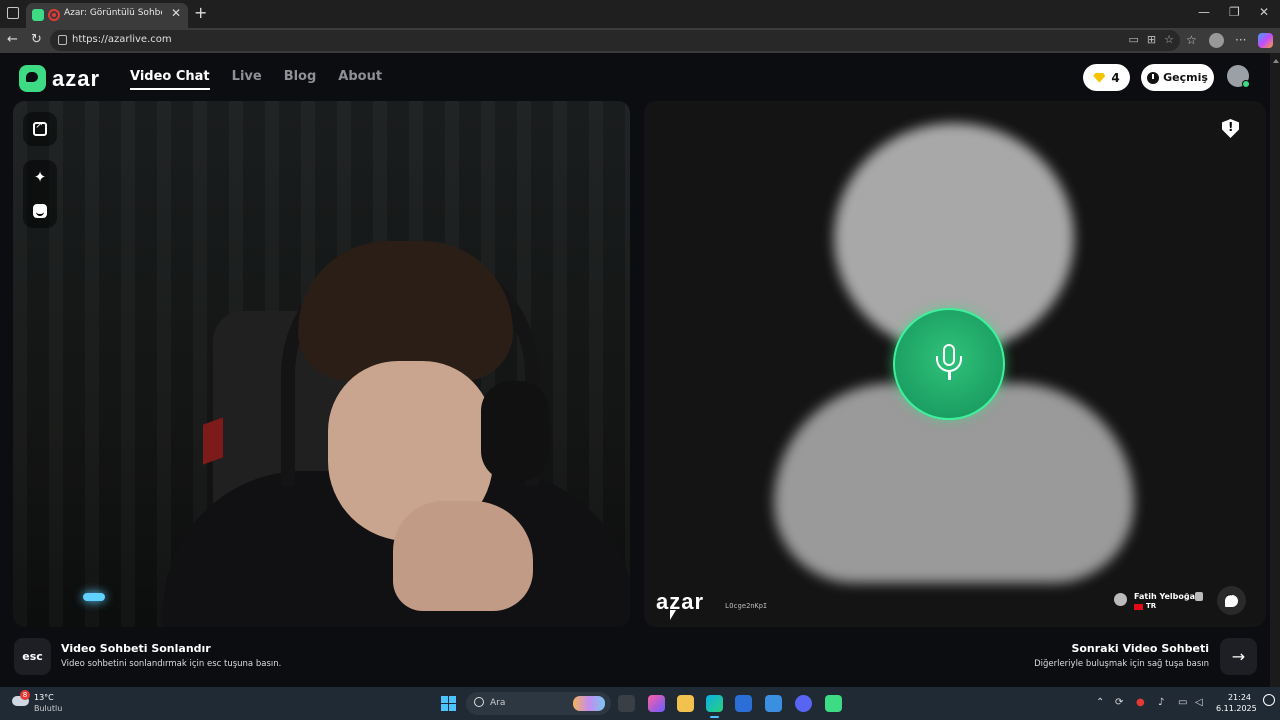 This screenshot has width=1280, height=720. I want to click on new-tab-icon: +, so click(200, 12).